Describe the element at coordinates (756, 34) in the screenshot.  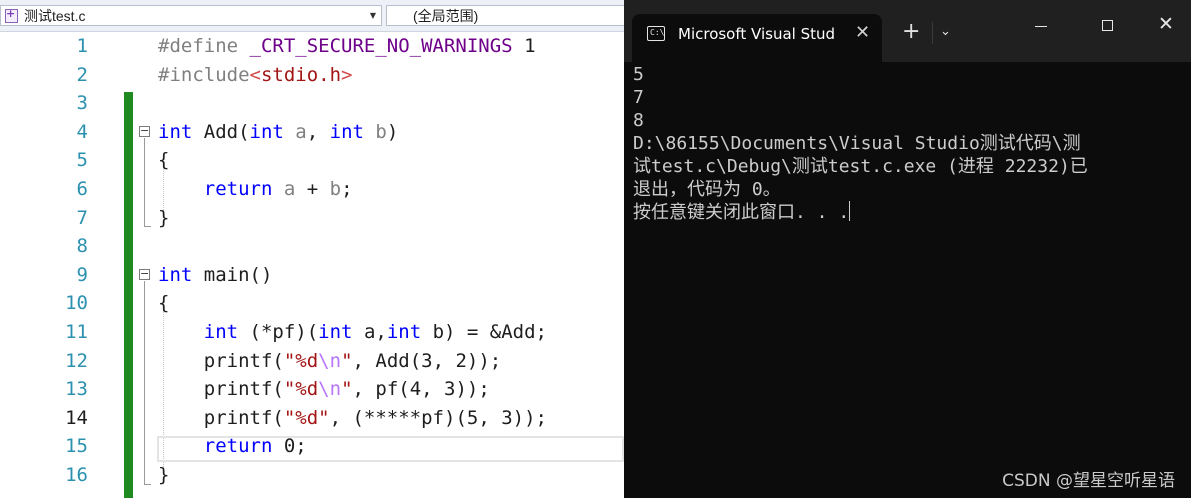
I see `console-tab-title: Microsoft Visual Studio` at that location.